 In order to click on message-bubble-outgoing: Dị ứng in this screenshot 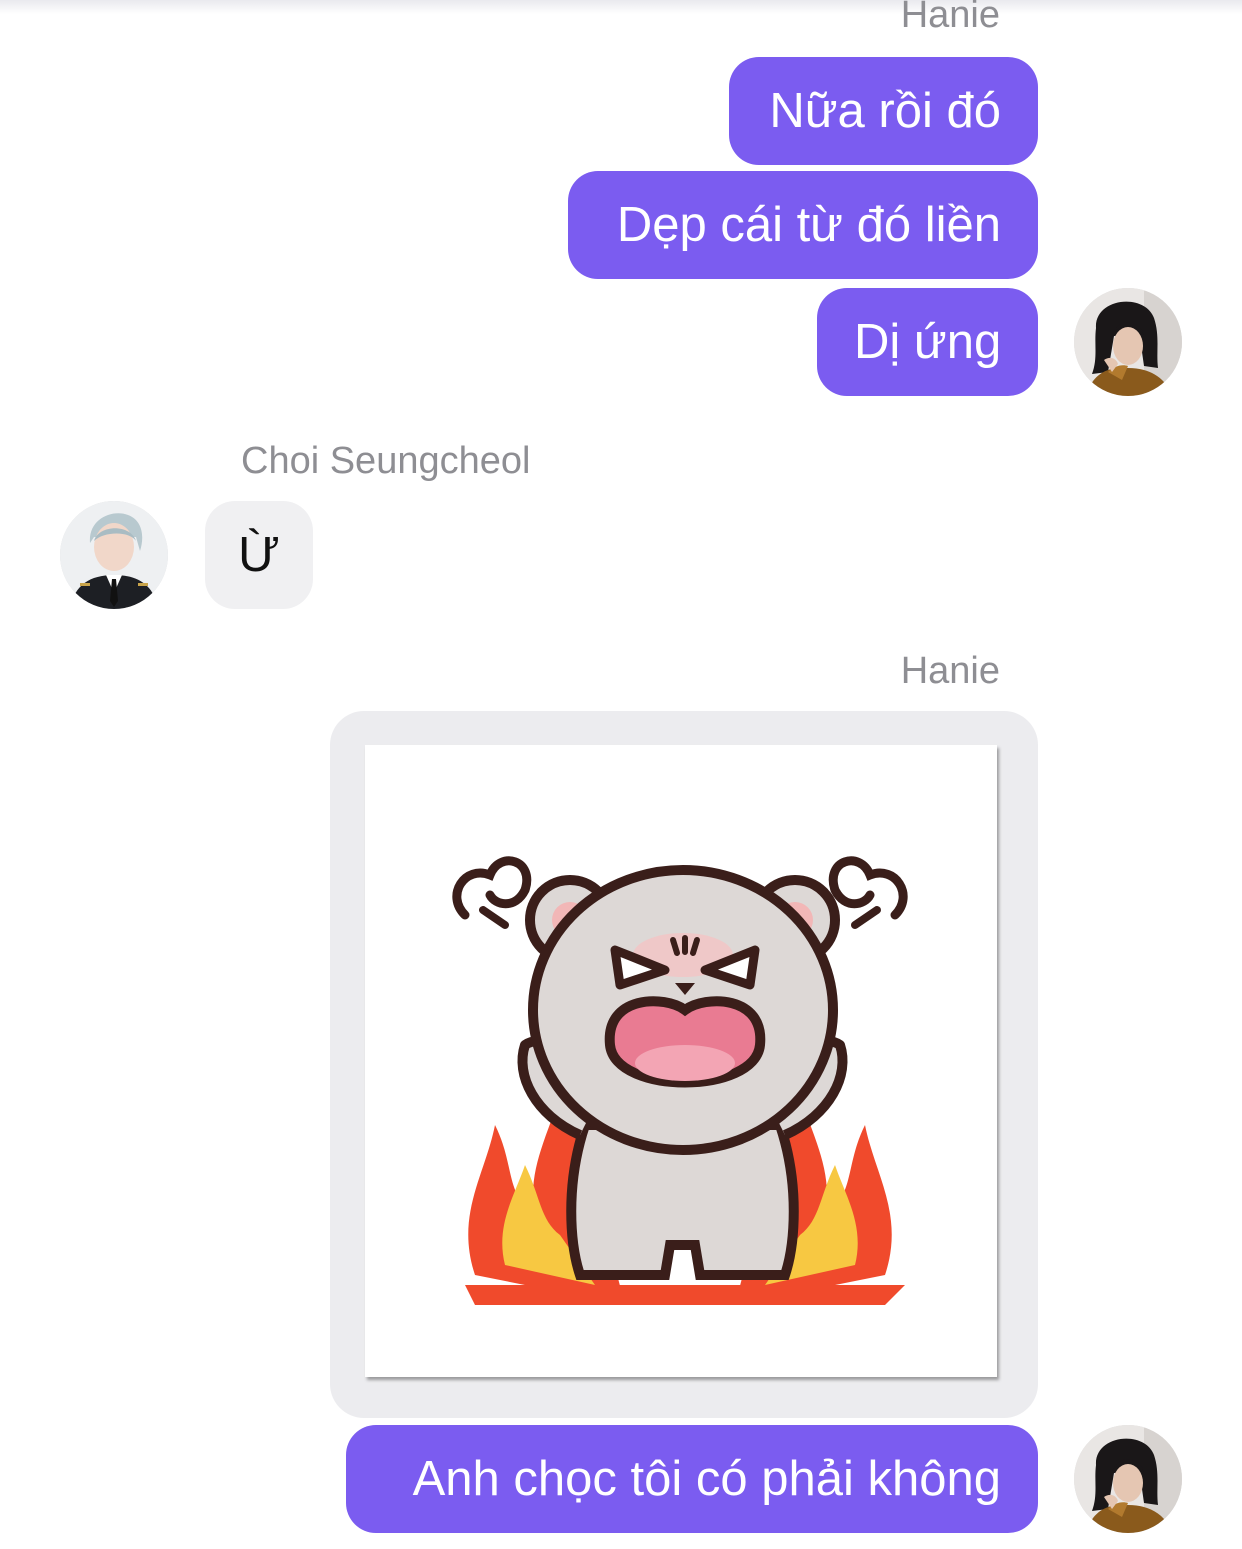, I will do `click(927, 342)`.